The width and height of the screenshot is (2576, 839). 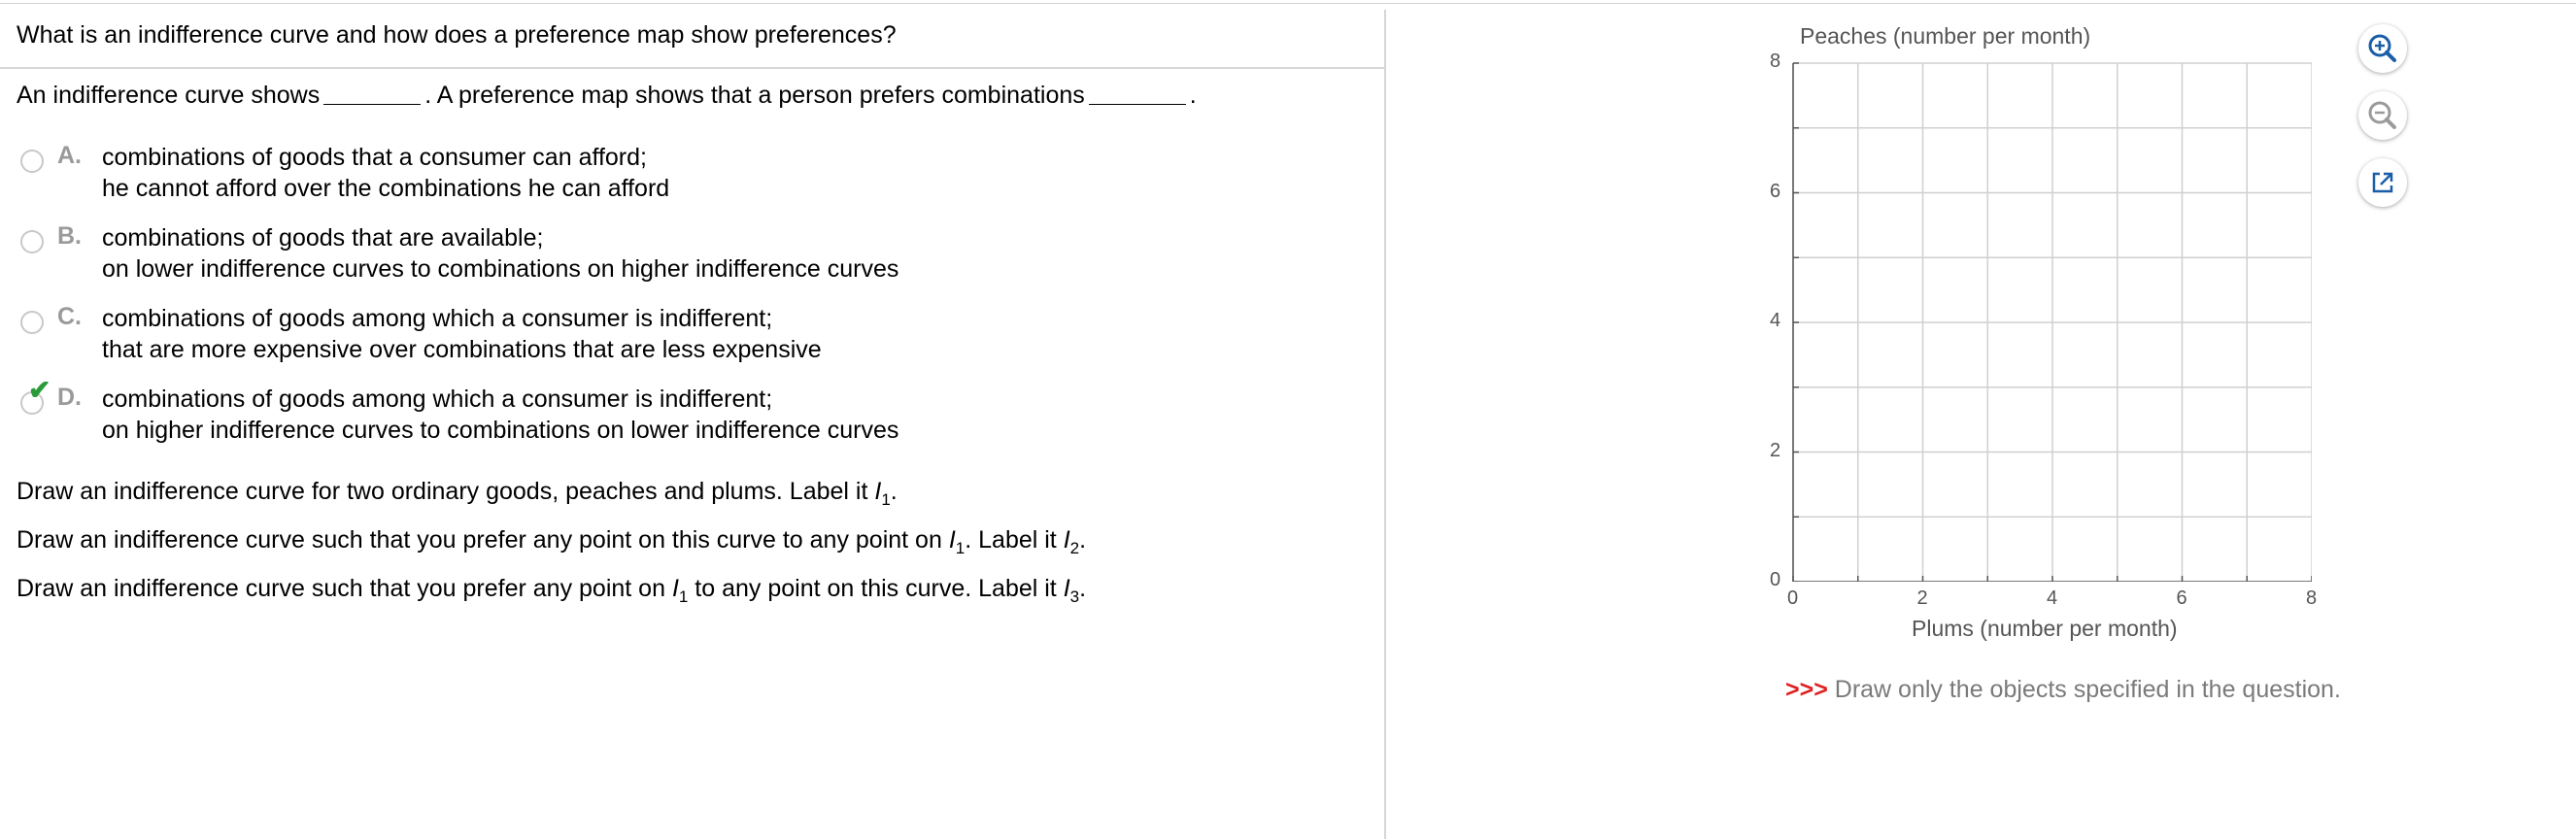 What do you see at coordinates (876, 588) in the screenshot?
I see `i3-mid: to any point on this curve. Label it` at bounding box center [876, 588].